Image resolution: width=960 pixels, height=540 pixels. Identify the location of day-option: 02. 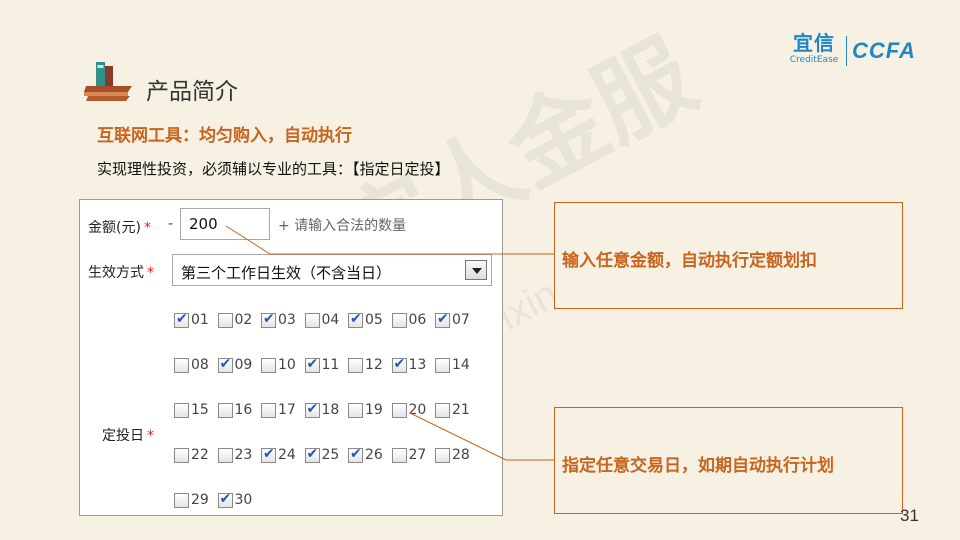
(235, 320).